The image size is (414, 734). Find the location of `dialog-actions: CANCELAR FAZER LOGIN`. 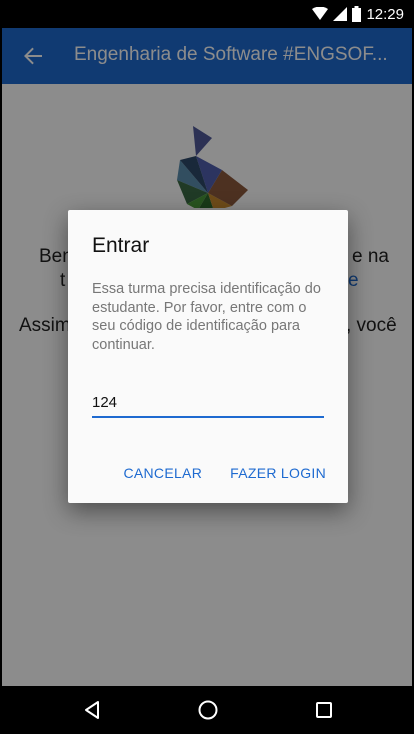

dialog-actions: CANCELAR FAZER LOGIN is located at coordinates (224, 473).